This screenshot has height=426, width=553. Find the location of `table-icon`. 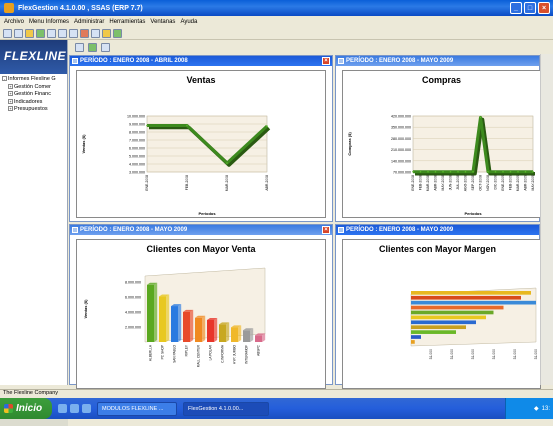

table-icon is located at coordinates (73, 33).